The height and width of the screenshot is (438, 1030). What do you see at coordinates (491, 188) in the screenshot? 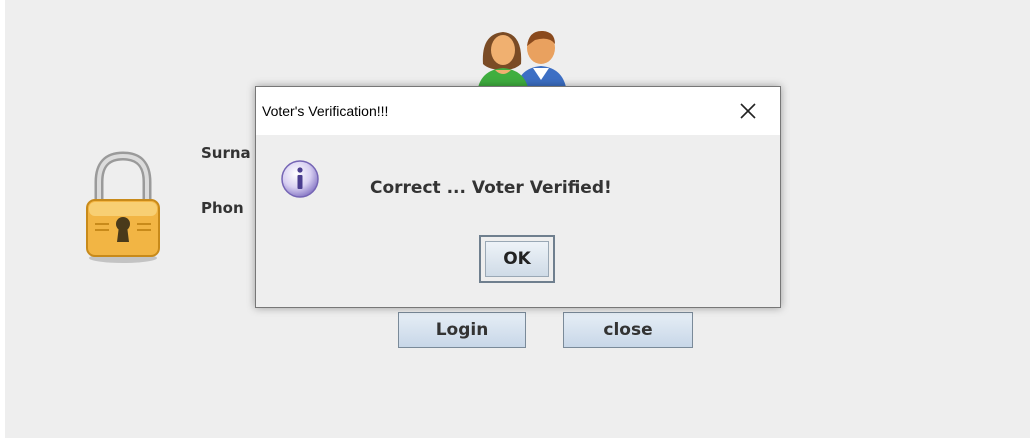
I see `dialog-message: Correct ... Voter Verified!` at bounding box center [491, 188].